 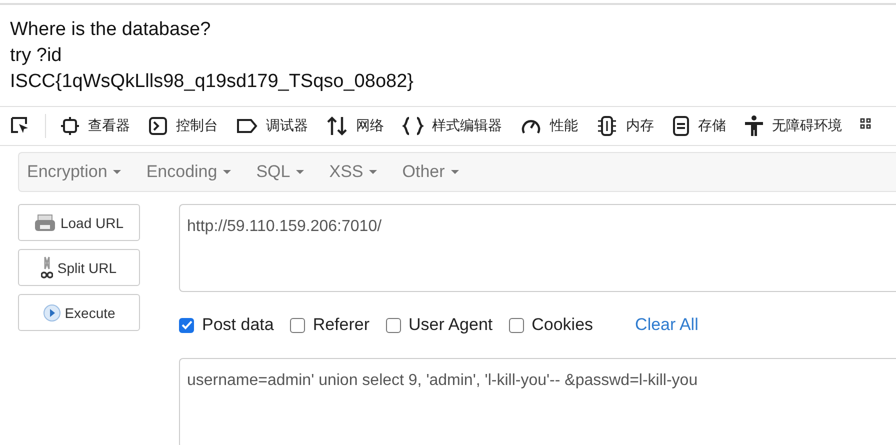 What do you see at coordinates (272, 126) in the screenshot?
I see `devtools-tab: 调试器` at bounding box center [272, 126].